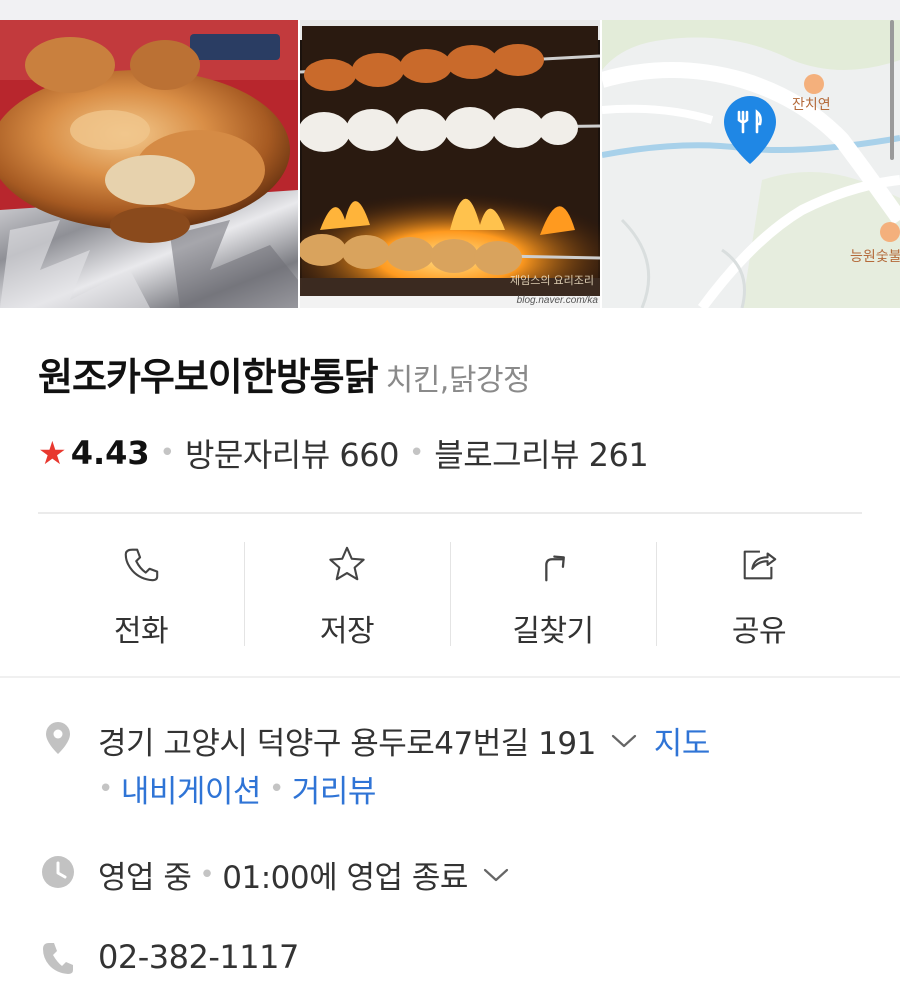  Describe the element at coordinates (555, 568) in the screenshot. I see `directions-icon` at that location.